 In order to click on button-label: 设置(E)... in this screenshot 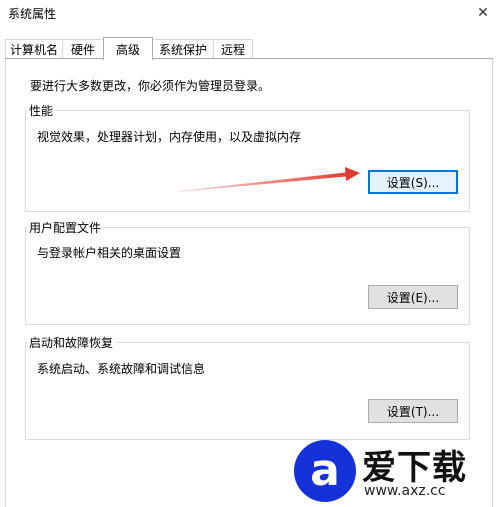, I will do `click(413, 297)`.